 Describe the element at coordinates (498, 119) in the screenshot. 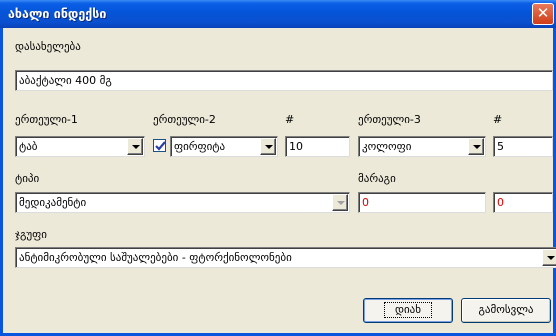

I see `num2-label: #` at that location.